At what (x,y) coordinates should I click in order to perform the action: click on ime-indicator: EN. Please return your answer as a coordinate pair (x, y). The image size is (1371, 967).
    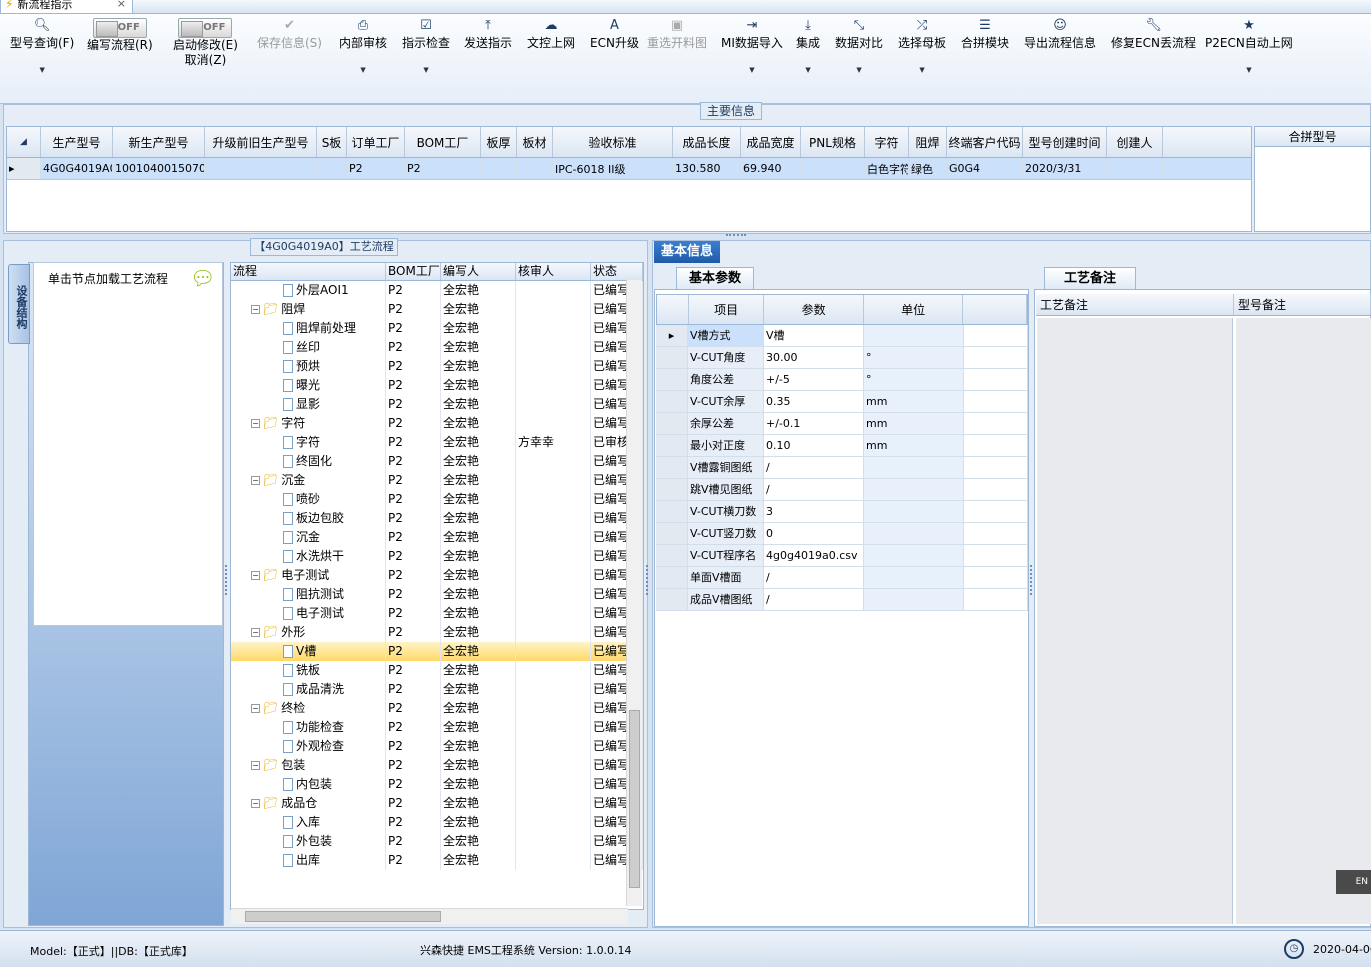
    Looking at the image, I should click on (1353, 882).